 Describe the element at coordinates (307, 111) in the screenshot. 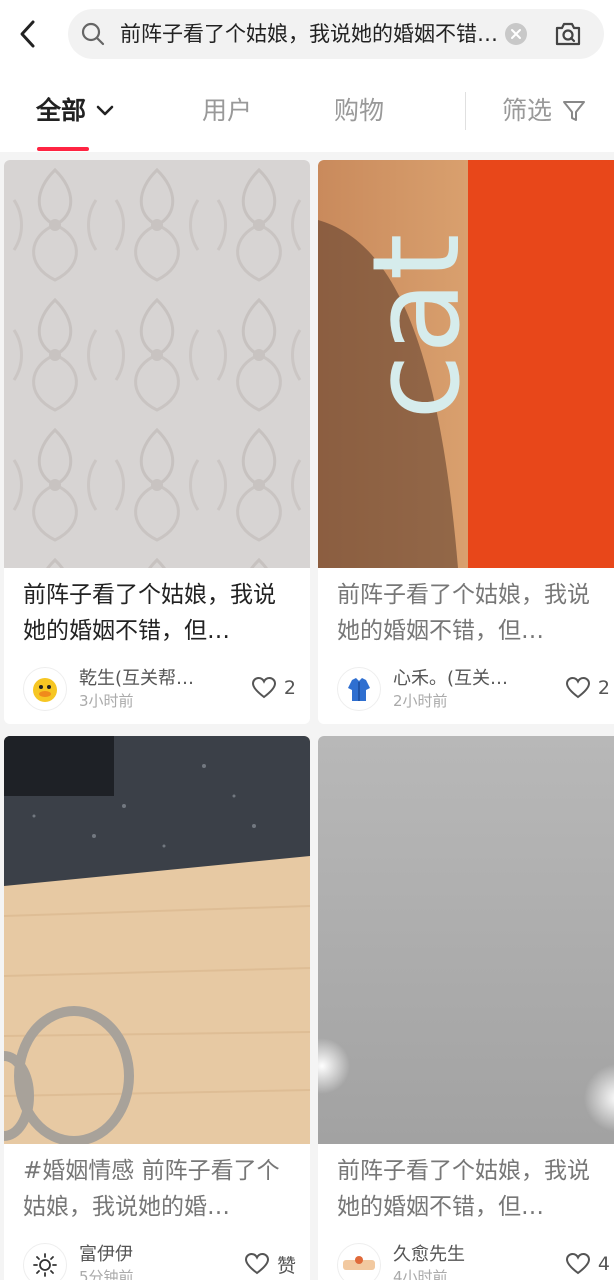

I see `result-tabs: 全部 用户 购物 筛选` at that location.